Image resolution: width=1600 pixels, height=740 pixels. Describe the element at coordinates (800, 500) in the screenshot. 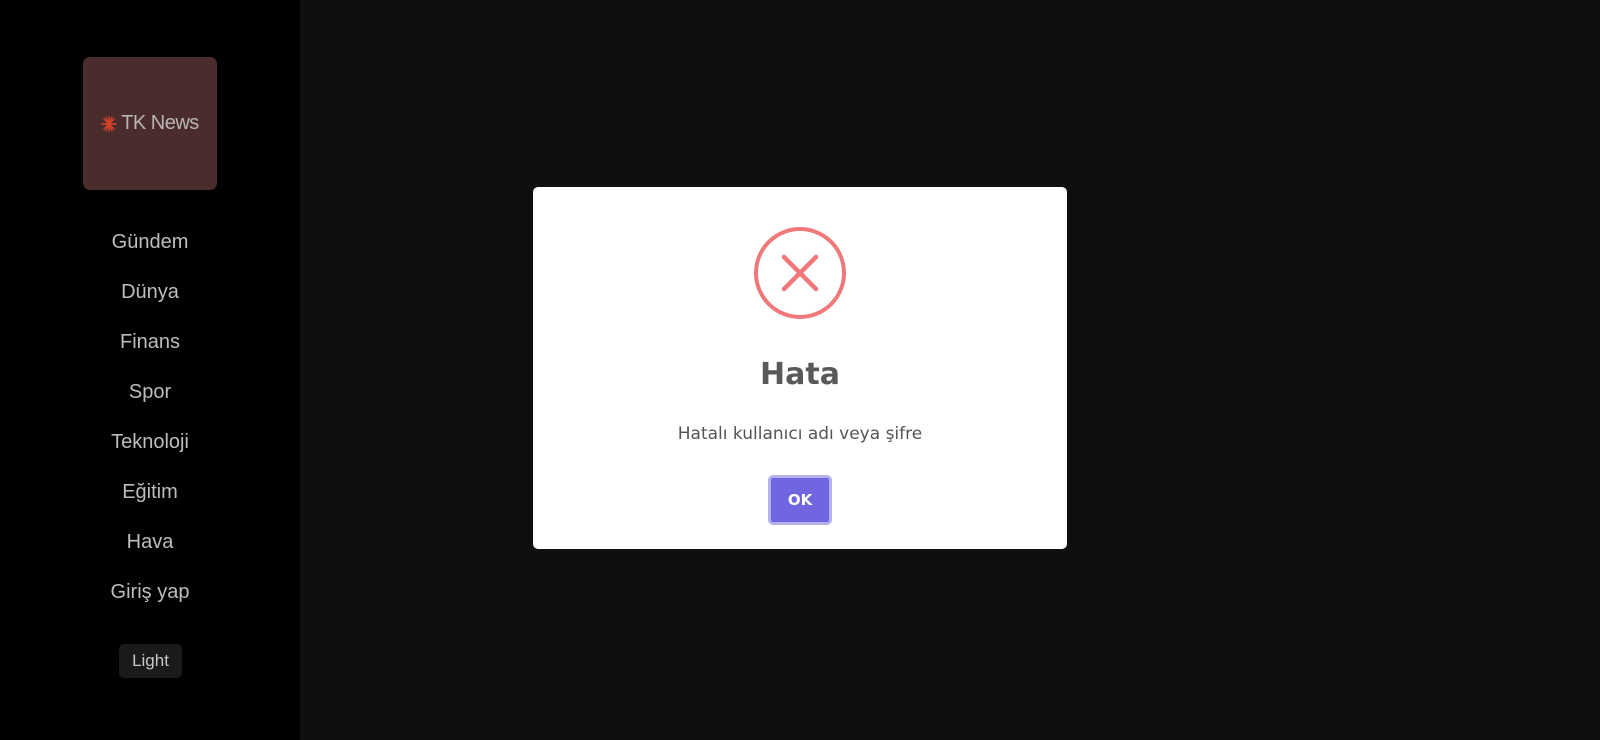

I see `ok-button: OK` at that location.